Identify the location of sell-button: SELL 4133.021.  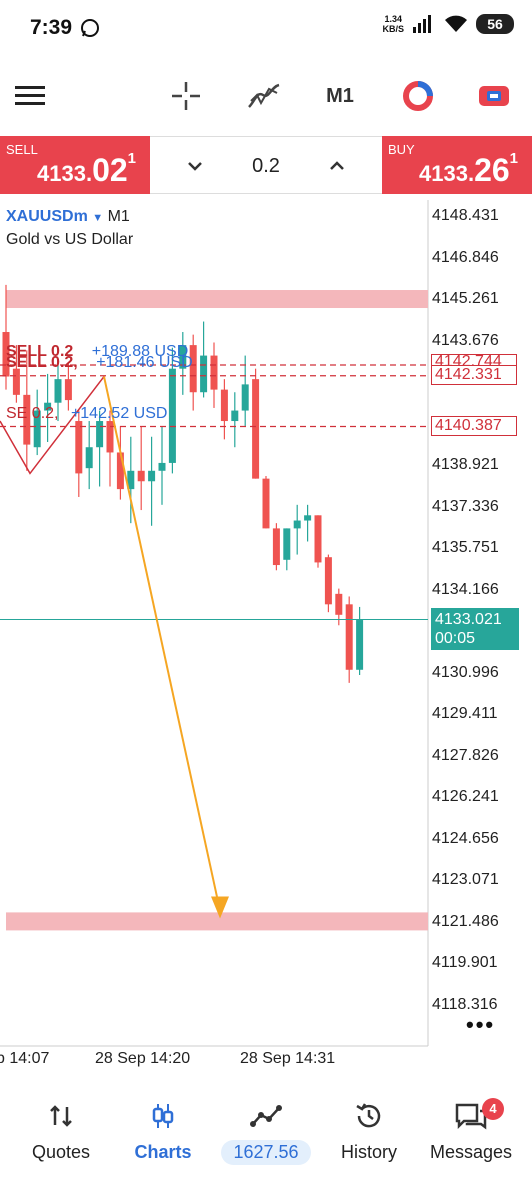
(75, 165).